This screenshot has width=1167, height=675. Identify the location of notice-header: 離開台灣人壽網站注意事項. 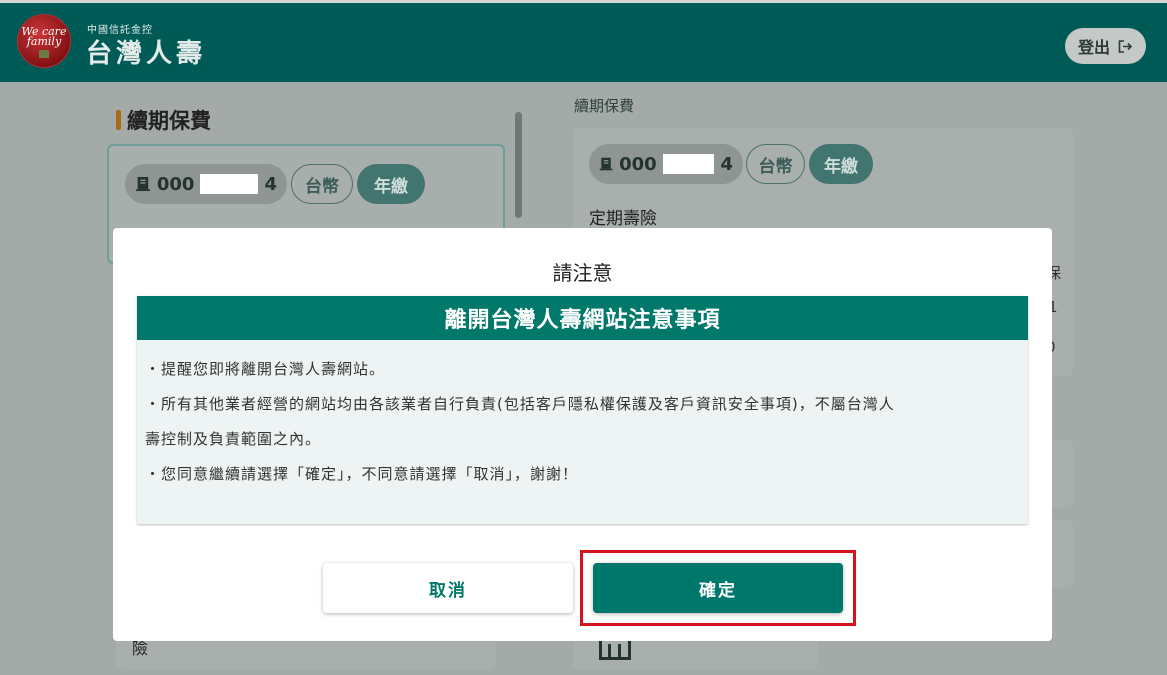
(582, 318).